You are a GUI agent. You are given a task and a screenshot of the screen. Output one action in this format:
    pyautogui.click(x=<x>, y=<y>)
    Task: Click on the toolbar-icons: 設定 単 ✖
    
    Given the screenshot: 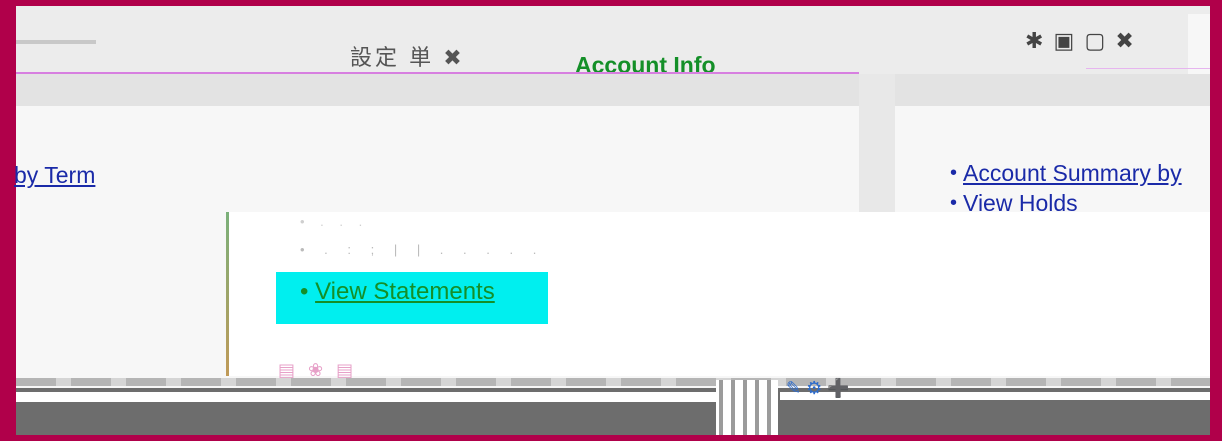 What is the action you would take?
    pyautogui.click(x=407, y=56)
    